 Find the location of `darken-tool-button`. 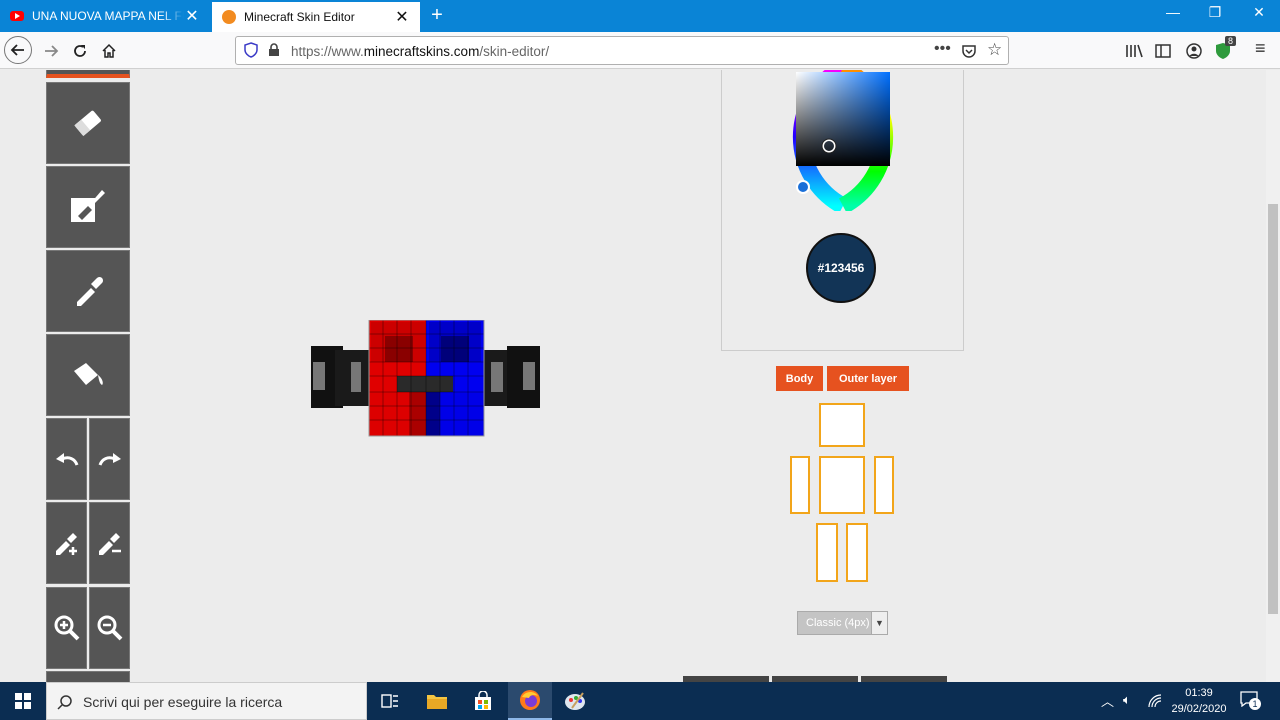

darken-tool-button is located at coordinates (109, 543).